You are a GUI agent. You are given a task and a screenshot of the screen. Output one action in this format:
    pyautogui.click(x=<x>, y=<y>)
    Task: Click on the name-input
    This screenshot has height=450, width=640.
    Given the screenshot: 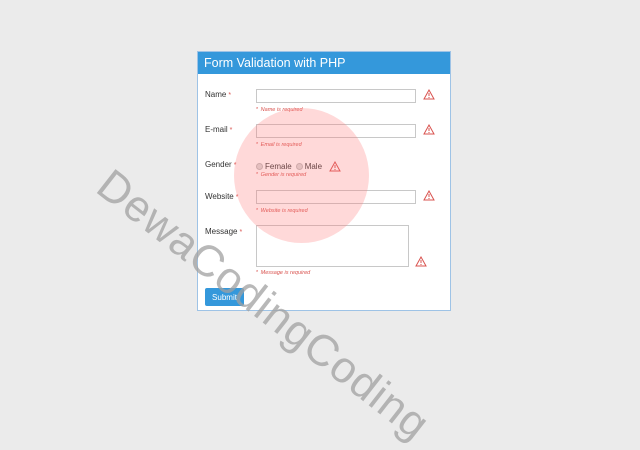 What is the action you would take?
    pyautogui.click(x=336, y=96)
    